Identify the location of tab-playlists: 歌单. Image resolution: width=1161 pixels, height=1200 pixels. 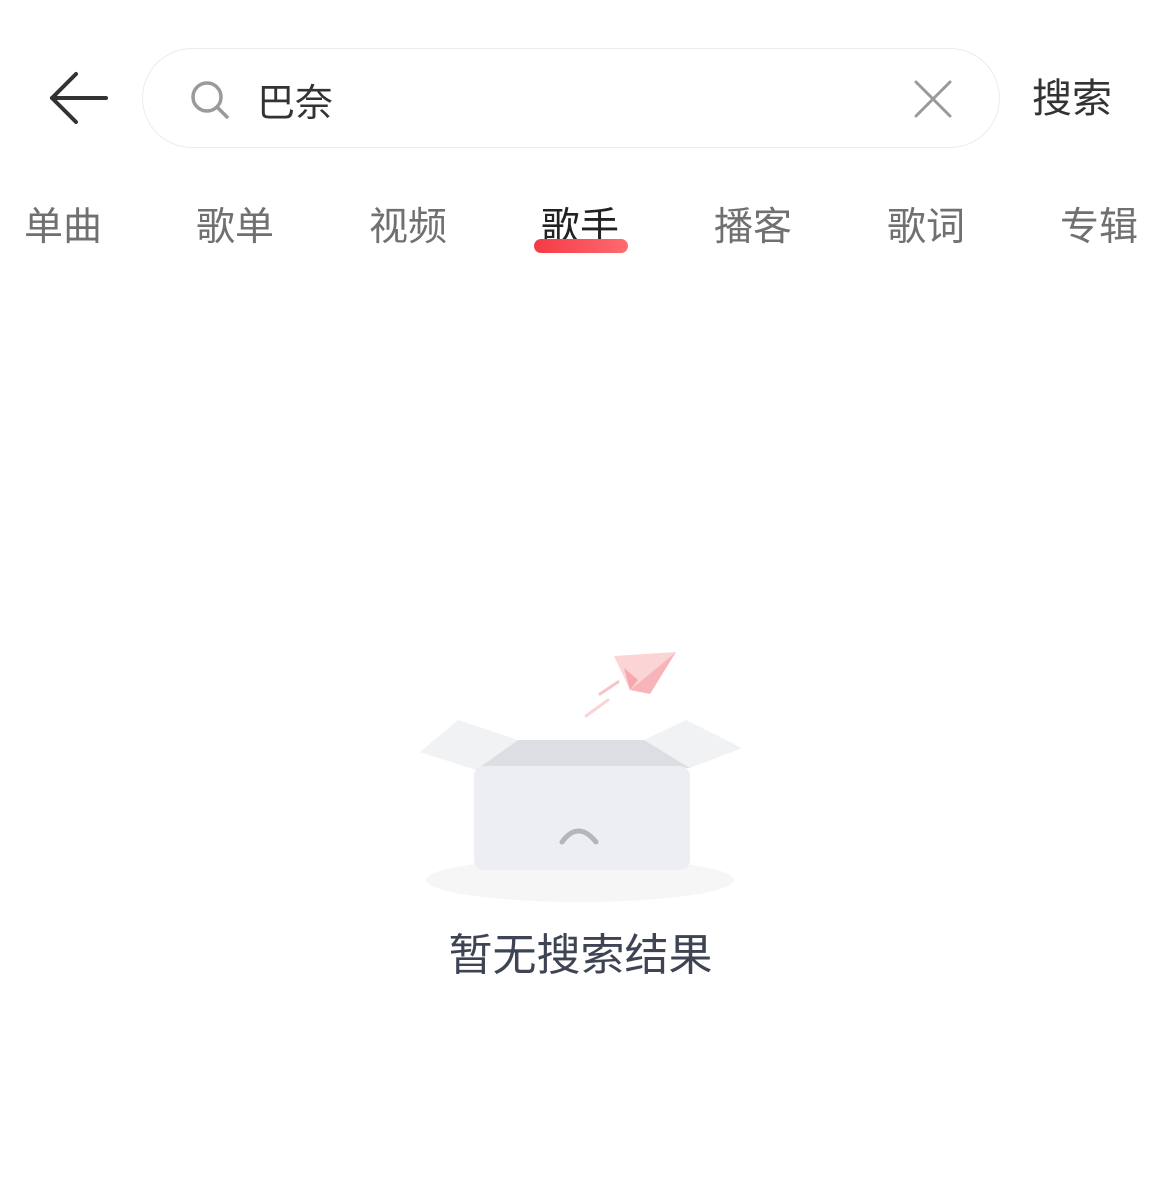
(235, 228).